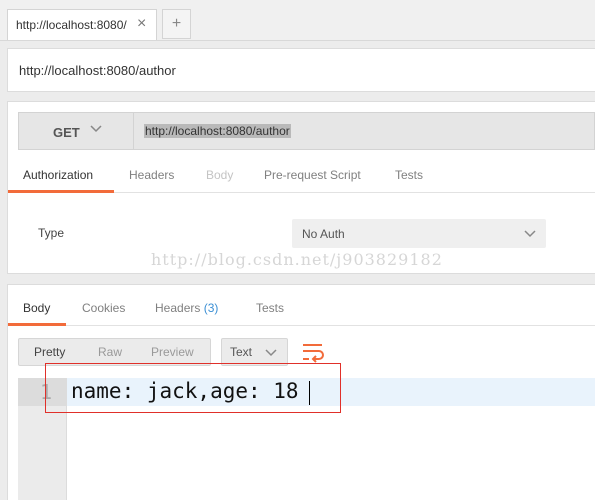  What do you see at coordinates (36, 308) in the screenshot?
I see `response-tab-body: Body` at bounding box center [36, 308].